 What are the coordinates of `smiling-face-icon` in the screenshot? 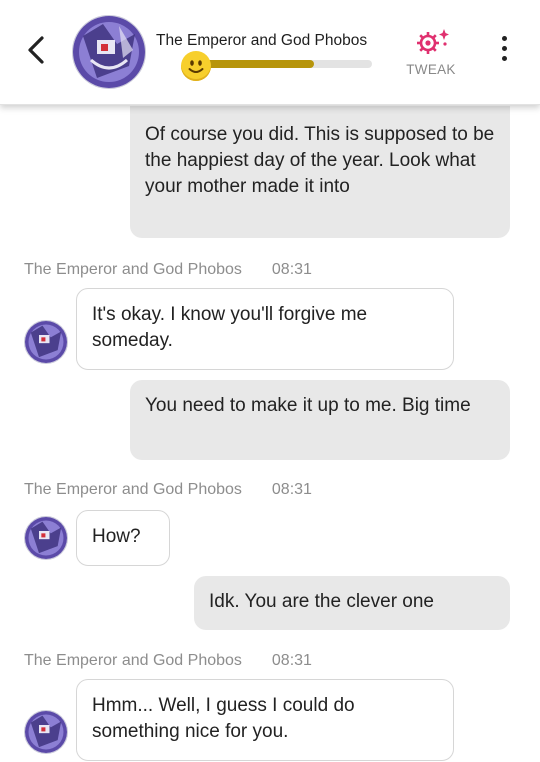 It's located at (196, 66).